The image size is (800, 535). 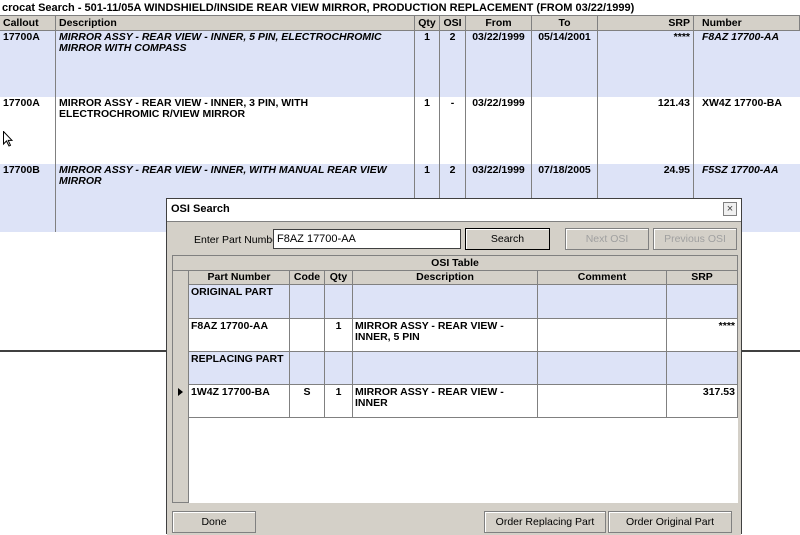 I want to click on cell-to: 05/14/2001, so click(x=565, y=64).